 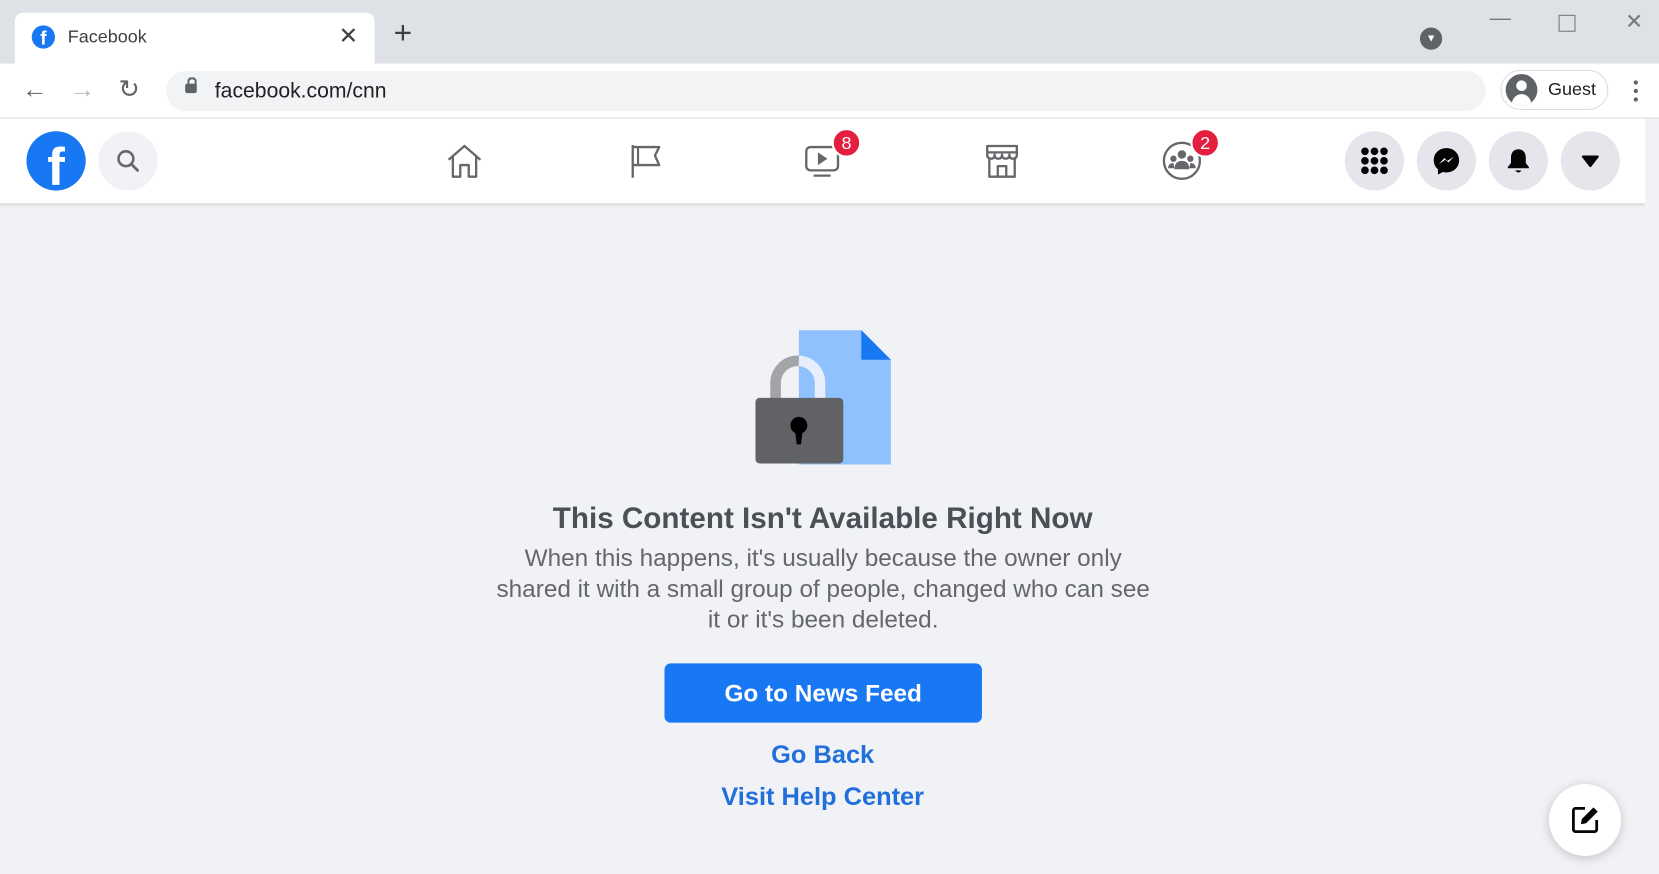 I want to click on page-title: This Content Isn't Available Right Now, so click(x=822, y=518).